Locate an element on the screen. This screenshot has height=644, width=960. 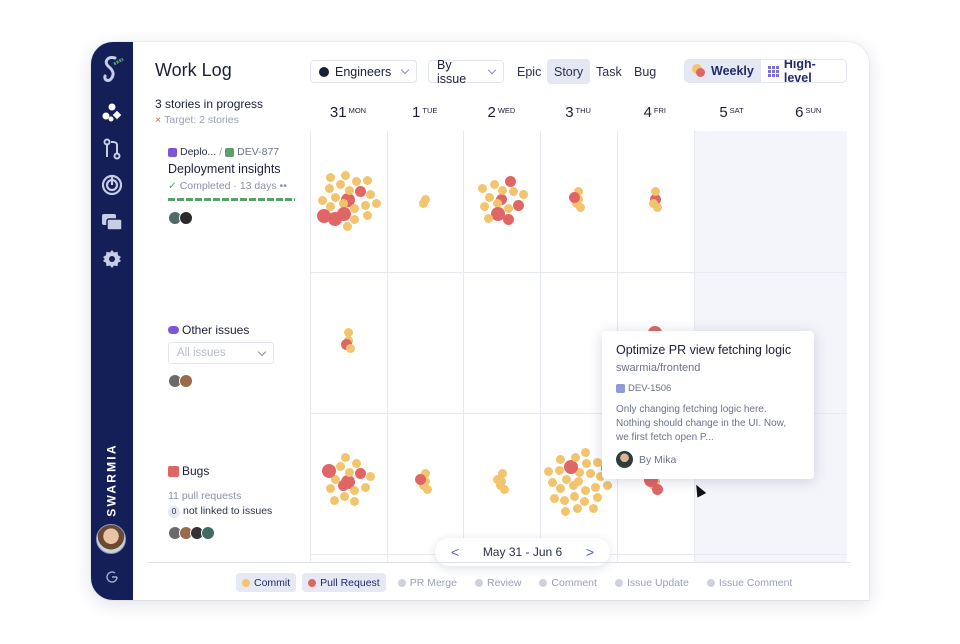
high-level-label: High-level is located at coordinates (799, 71).